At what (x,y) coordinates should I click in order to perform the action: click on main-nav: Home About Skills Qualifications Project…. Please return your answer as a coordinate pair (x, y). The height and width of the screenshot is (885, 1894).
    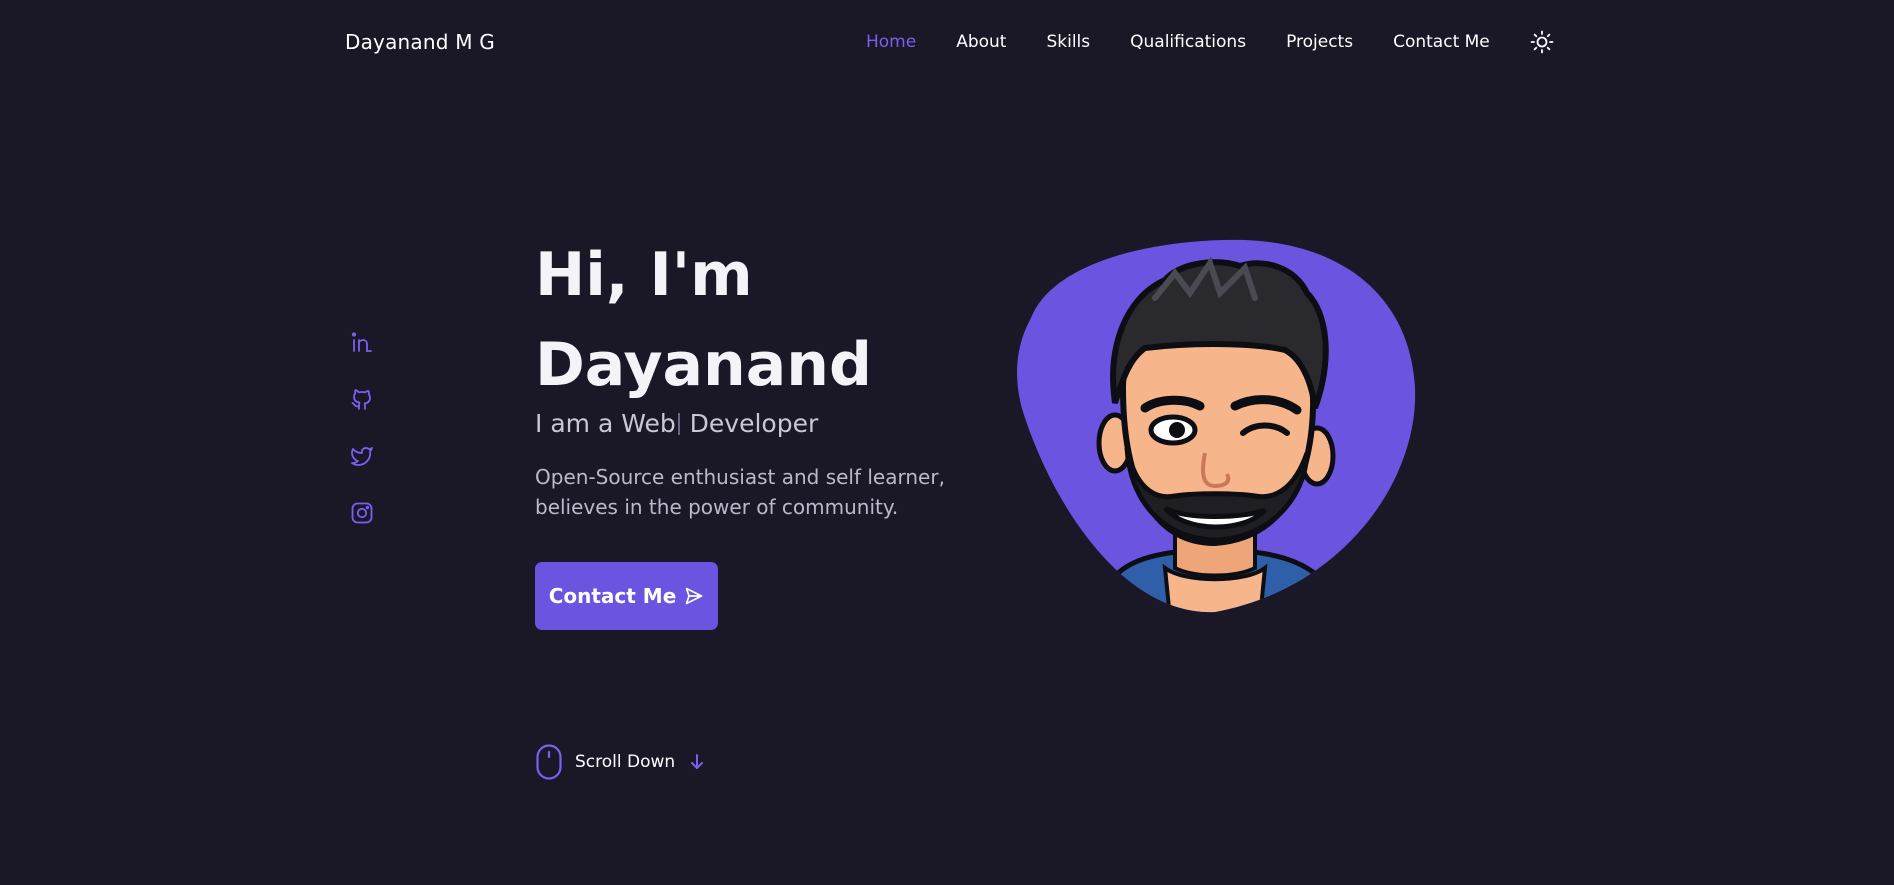
    Looking at the image, I should click on (1198, 42).